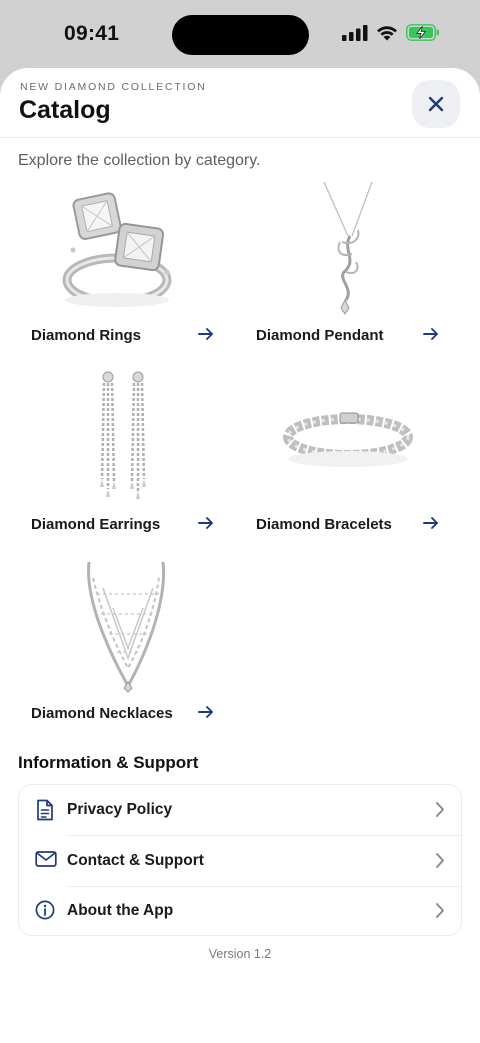  I want to click on ring-image, so click(117, 249).